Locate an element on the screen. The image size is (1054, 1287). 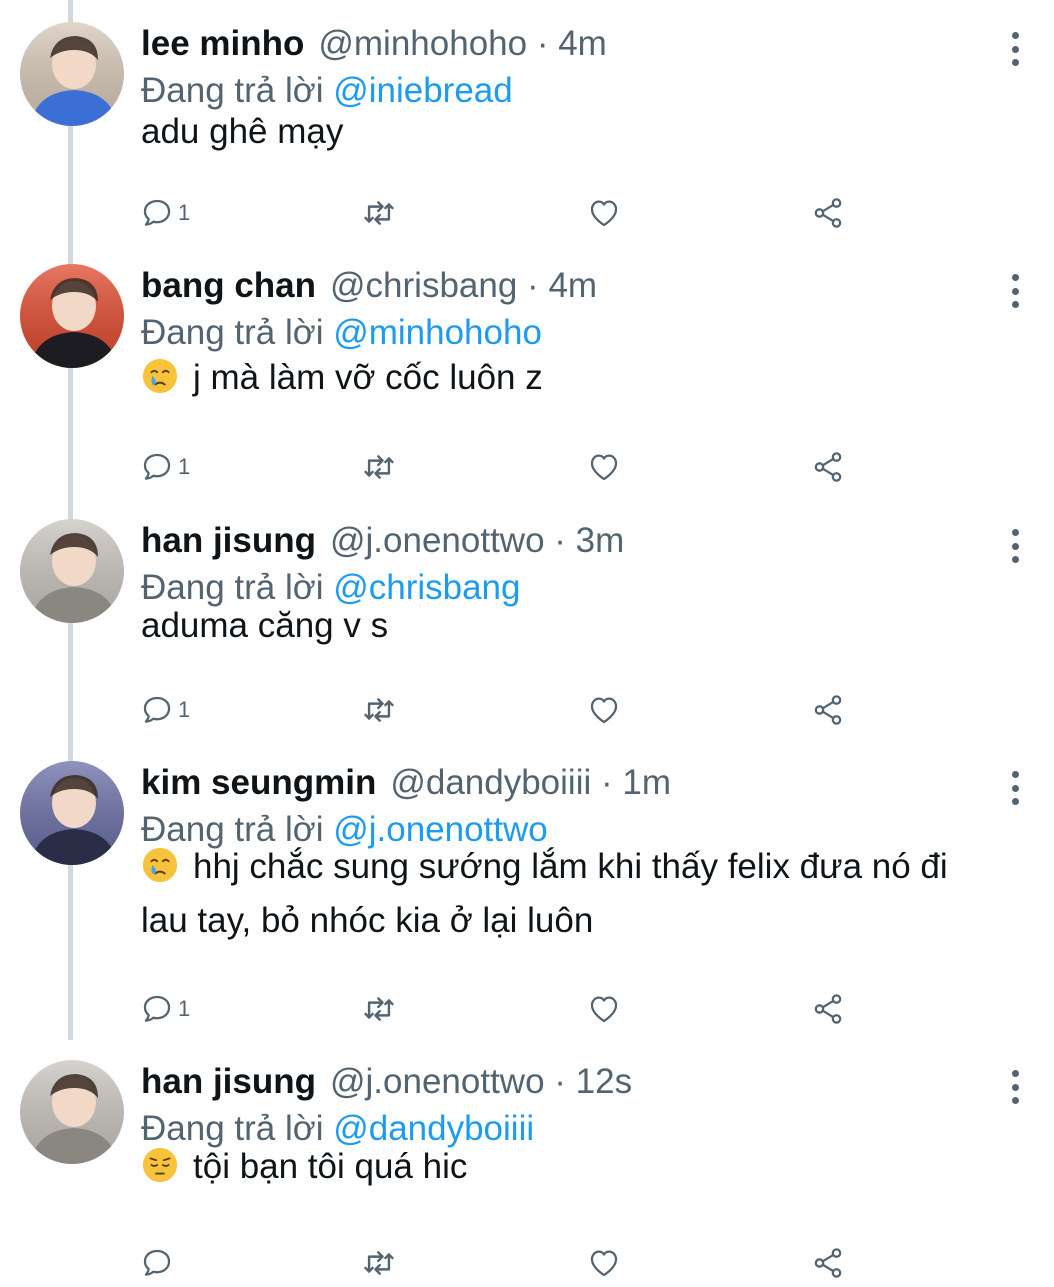
tweet-header: kim seungmin @dandyboiiii · 1m is located at coordinates (406, 786).